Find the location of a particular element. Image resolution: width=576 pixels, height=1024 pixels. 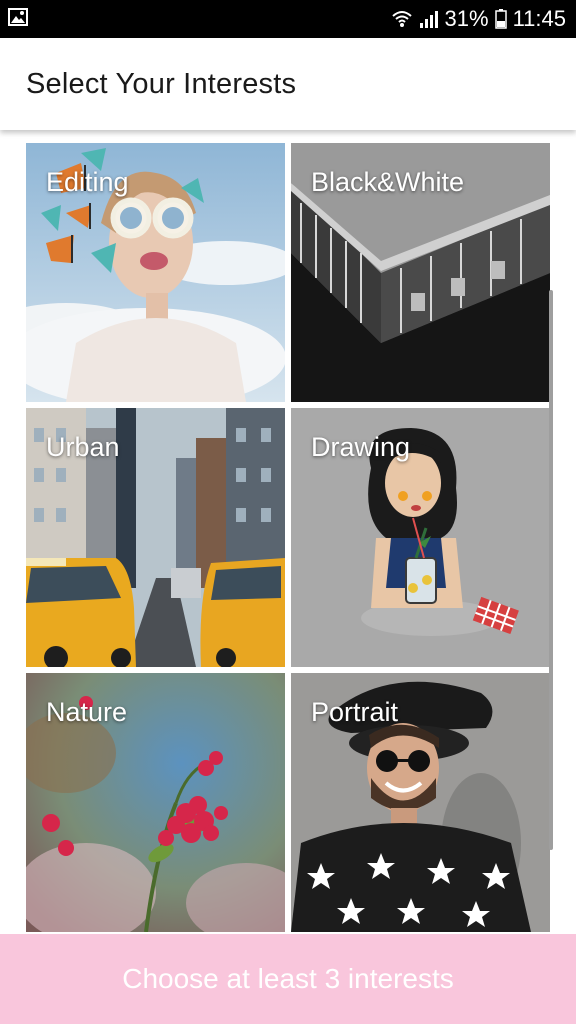

interest-label-drawing: Drawing is located at coordinates (361, 447).